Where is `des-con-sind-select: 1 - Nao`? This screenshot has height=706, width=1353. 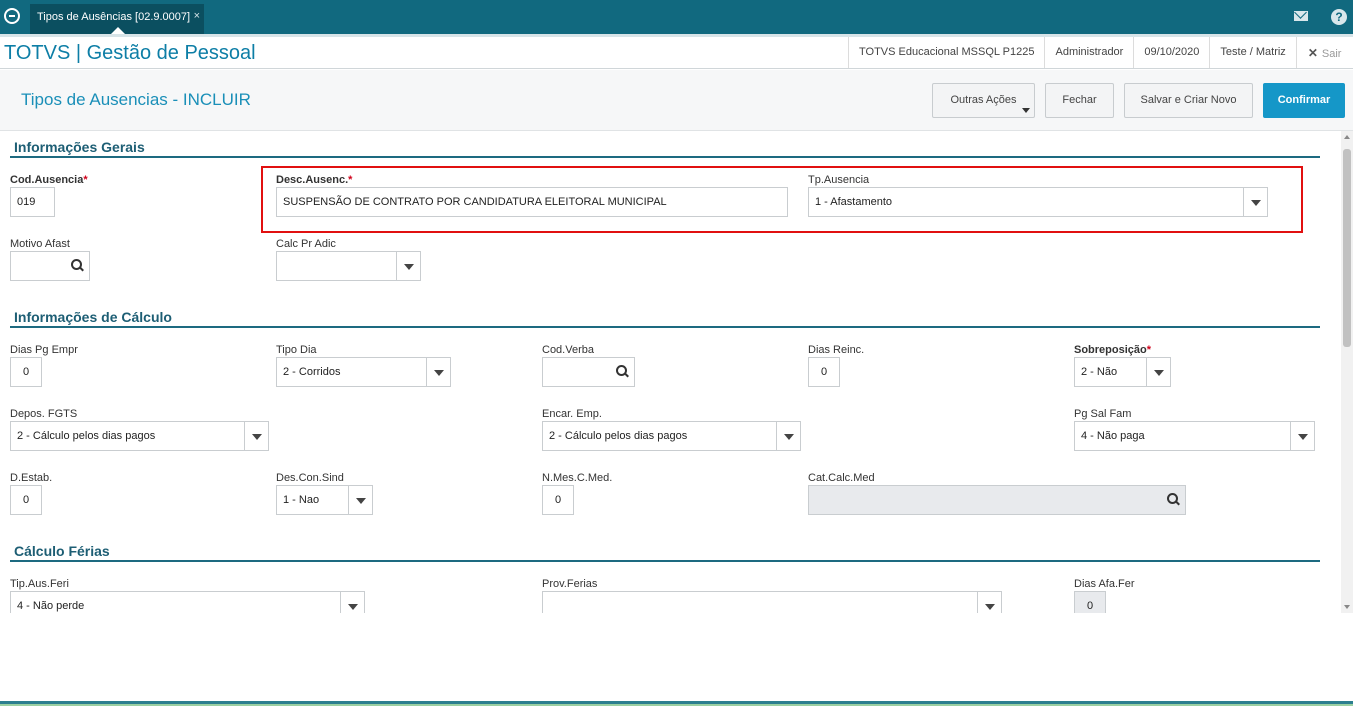
des-con-sind-select: 1 - Nao is located at coordinates (324, 500).